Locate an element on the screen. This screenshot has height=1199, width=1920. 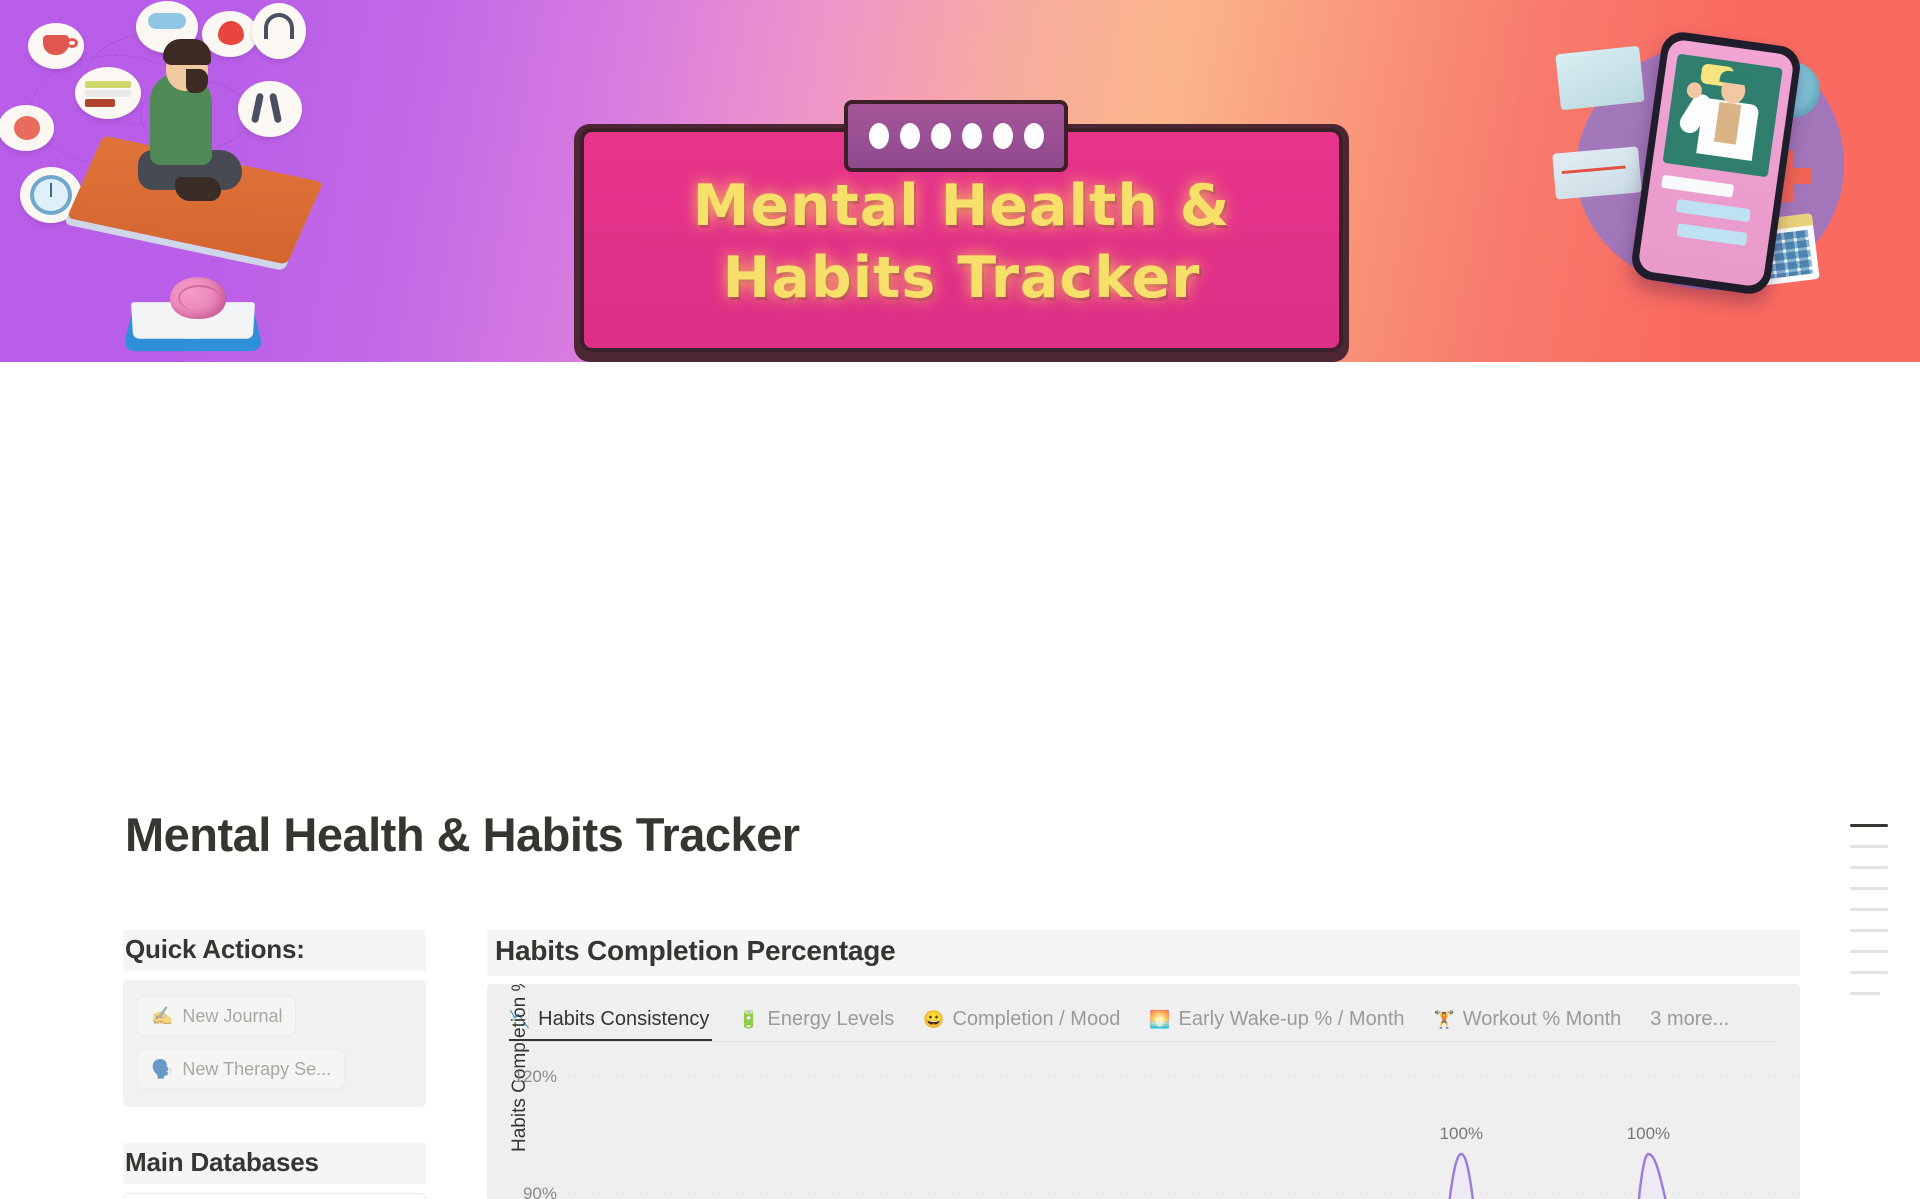
tab-energy-levels: 🔋 Energy Levels is located at coordinates (824, 1025).